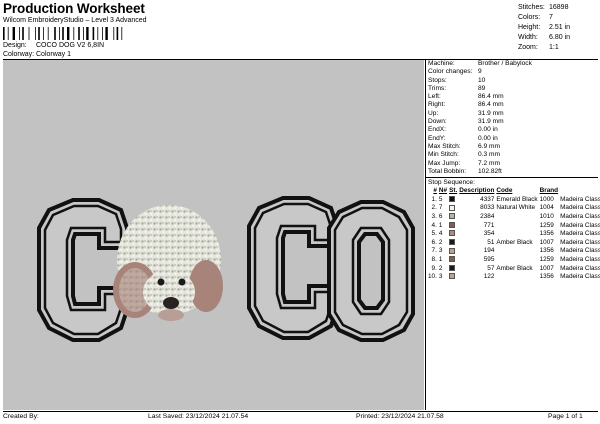 Image resolution: width=600 pixels, height=424 pixels. What do you see at coordinates (453, 191) in the screenshot?
I see `col-stitches: St.` at bounding box center [453, 191].